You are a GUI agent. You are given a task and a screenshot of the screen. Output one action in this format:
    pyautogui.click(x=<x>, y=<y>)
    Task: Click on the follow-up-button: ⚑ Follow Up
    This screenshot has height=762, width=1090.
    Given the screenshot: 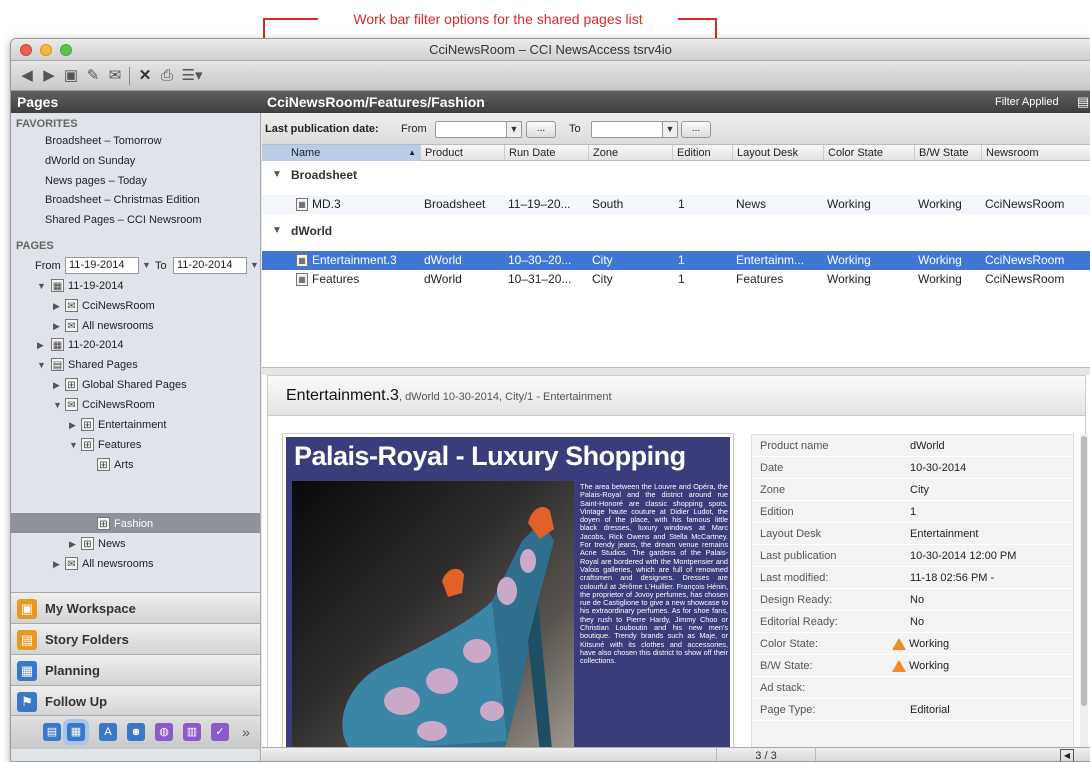 What is the action you would take?
    pyautogui.click(x=135, y=700)
    